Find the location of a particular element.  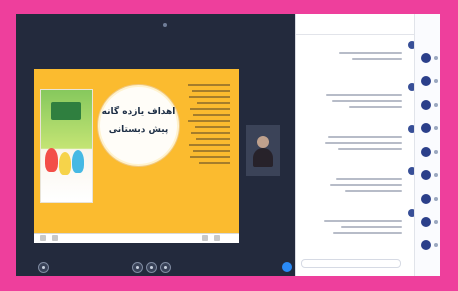

person-head-shape is located at coordinates (263, 142).